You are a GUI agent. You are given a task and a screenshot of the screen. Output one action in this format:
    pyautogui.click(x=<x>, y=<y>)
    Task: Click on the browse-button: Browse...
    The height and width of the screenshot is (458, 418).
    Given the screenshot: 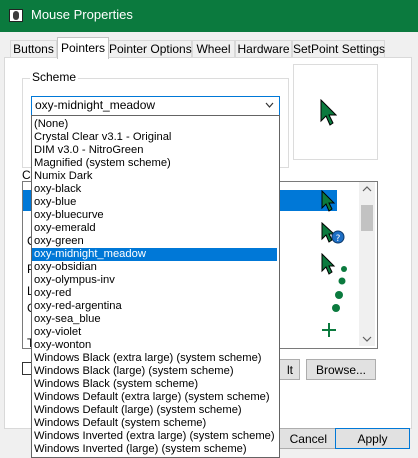 What is the action you would take?
    pyautogui.click(x=341, y=369)
    